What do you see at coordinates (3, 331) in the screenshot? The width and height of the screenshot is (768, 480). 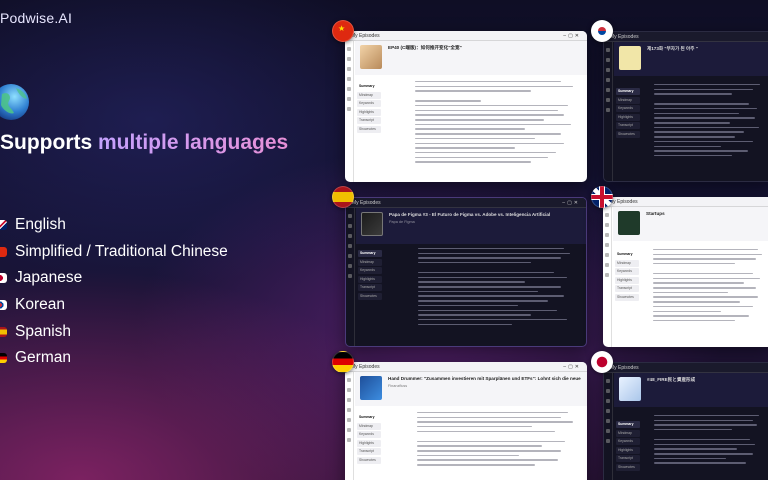 I see `es-flag-icon` at bounding box center [3, 331].